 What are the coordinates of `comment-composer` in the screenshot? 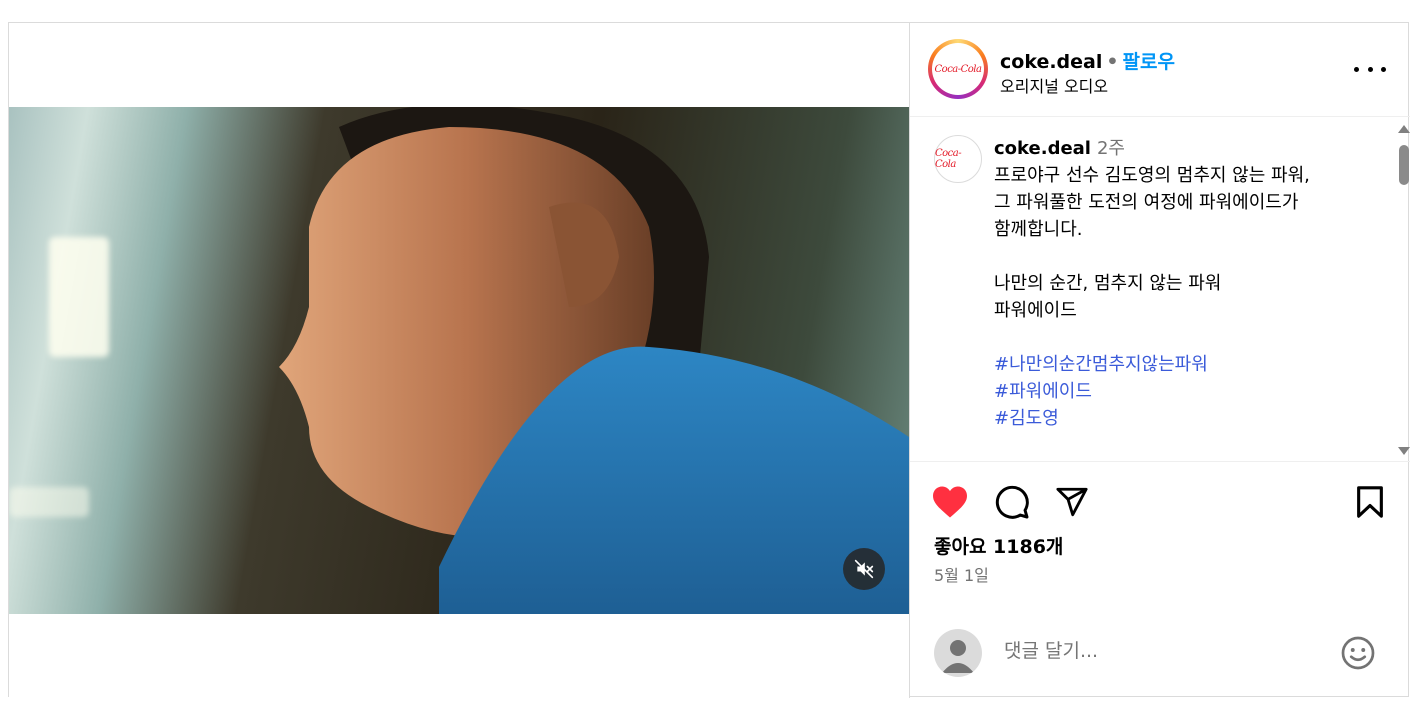 It's located at (1160, 663).